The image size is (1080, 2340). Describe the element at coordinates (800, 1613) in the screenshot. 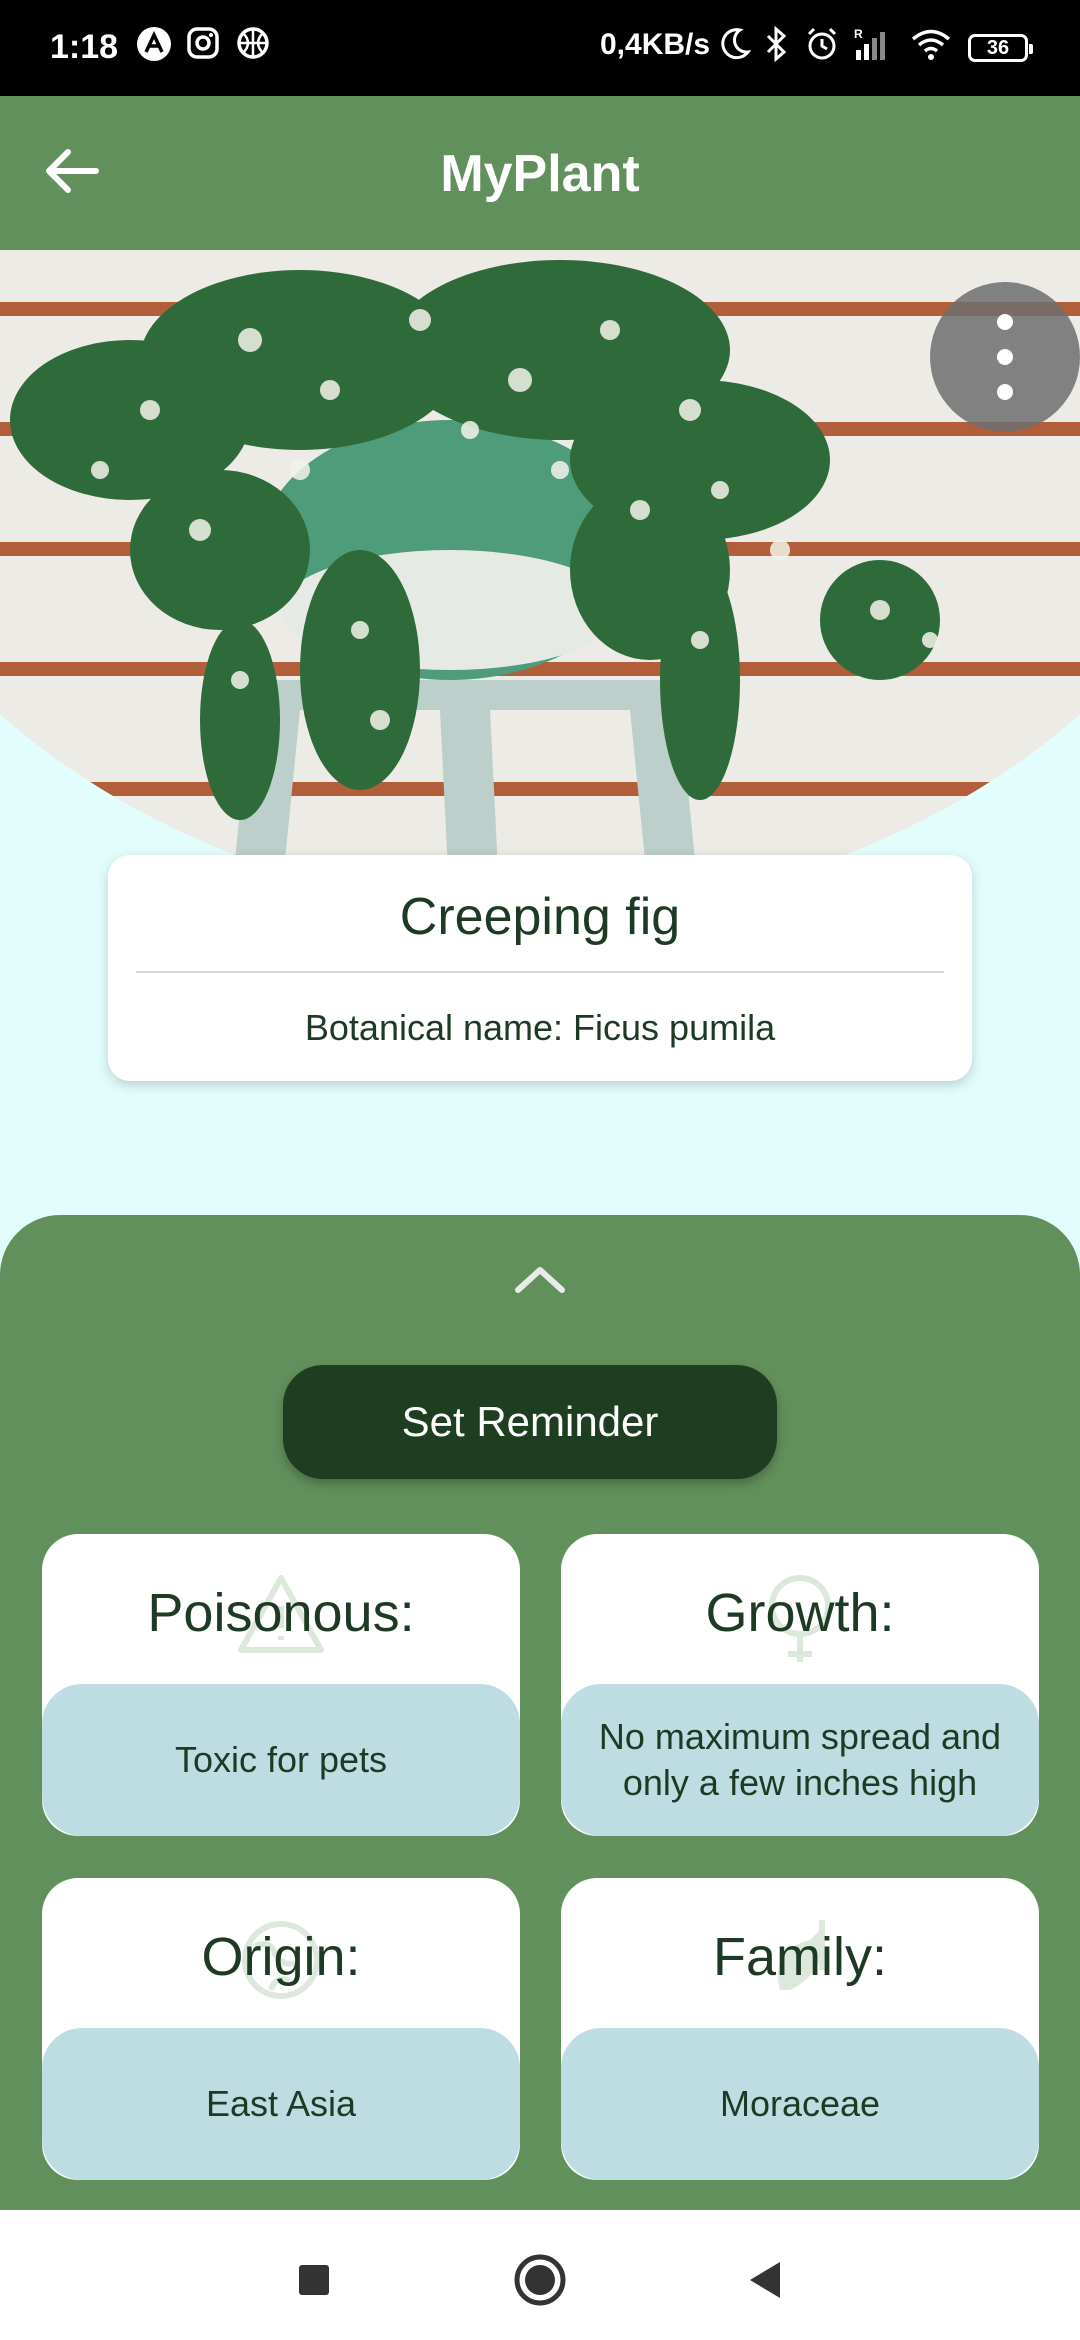

I see `card-title: Growth:` at that location.